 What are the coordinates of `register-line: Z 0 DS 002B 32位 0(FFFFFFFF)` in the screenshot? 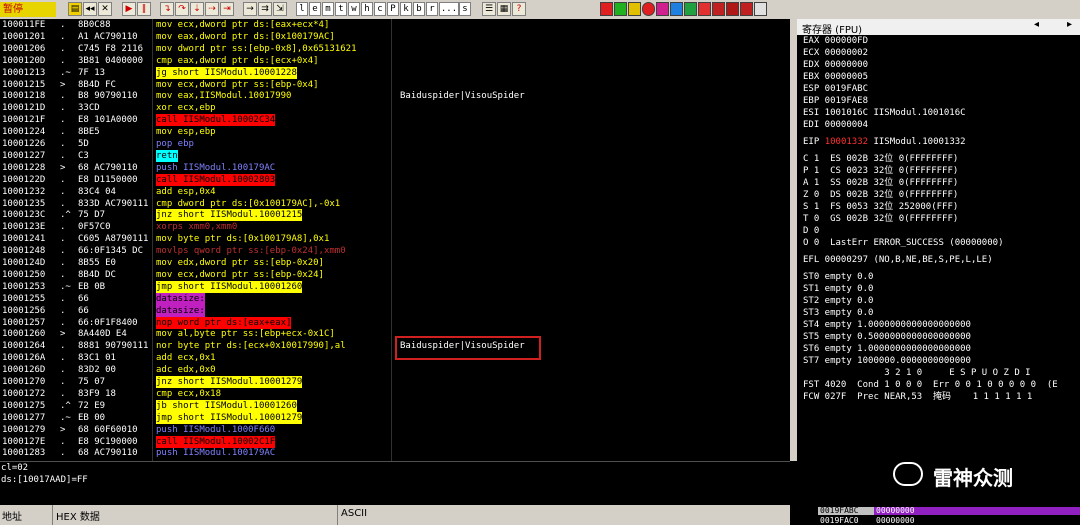 It's located at (880, 195).